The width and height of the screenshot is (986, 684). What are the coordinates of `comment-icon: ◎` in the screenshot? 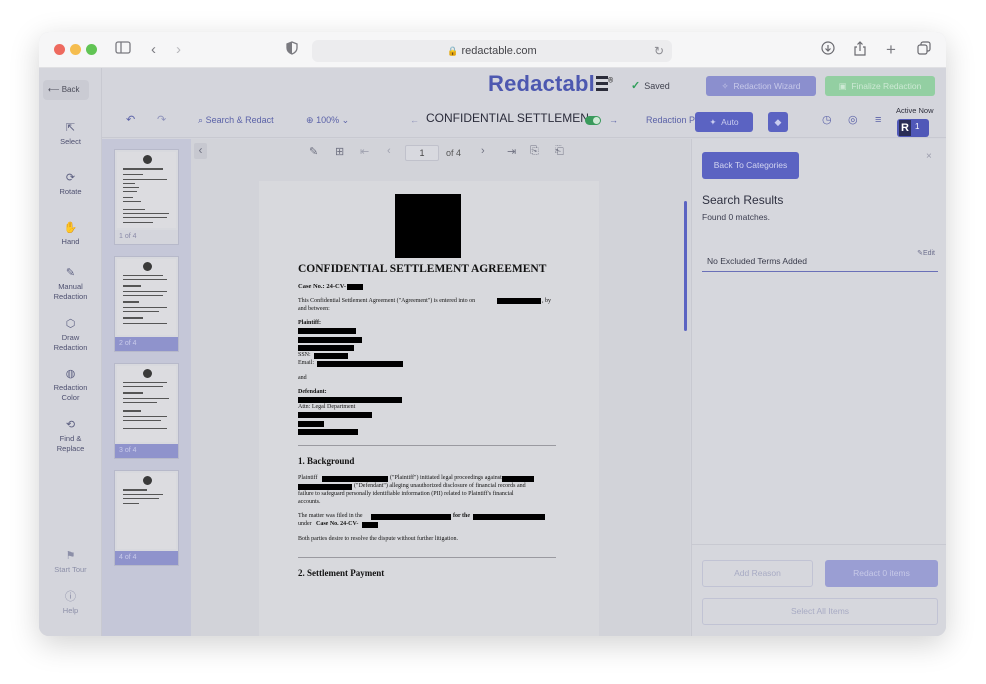 It's located at (853, 120).